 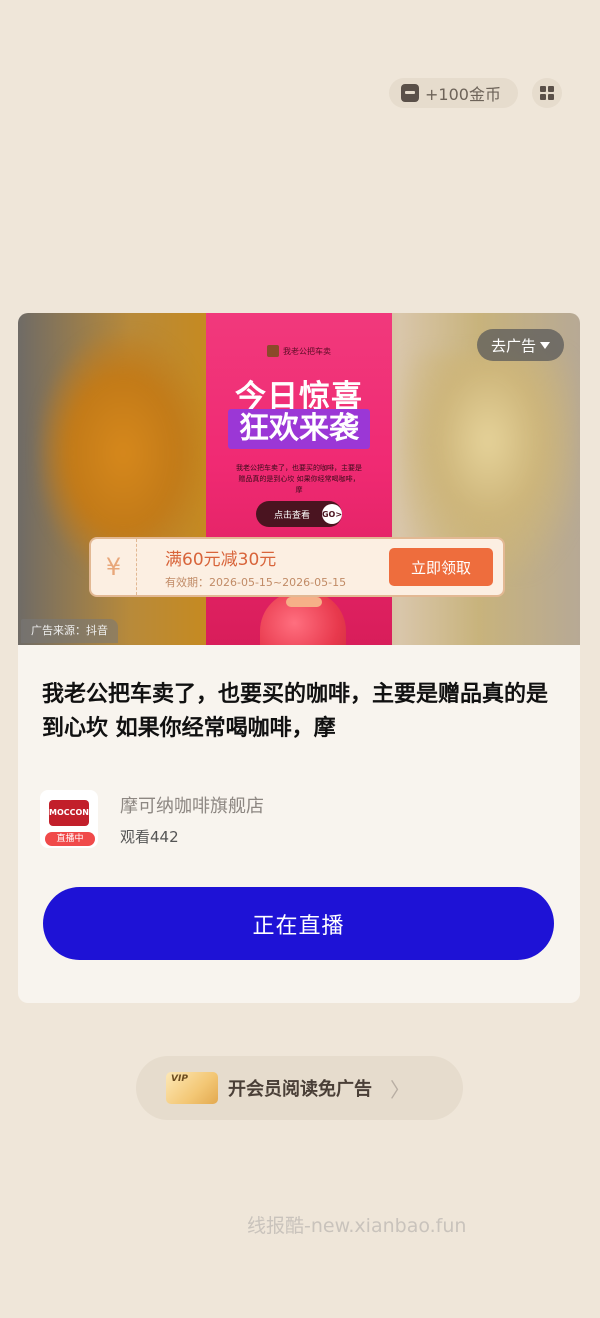 I want to click on watermark: 线报酷-new.xianbao.fun, so click(x=357, y=1226).